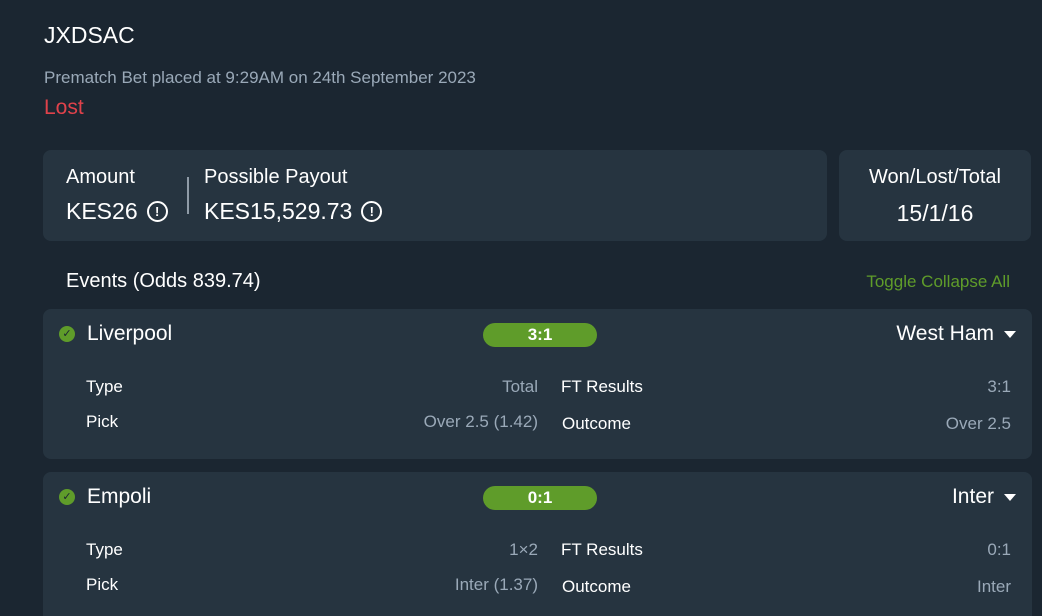 The image size is (1042, 616). What do you see at coordinates (935, 213) in the screenshot?
I see `won-lost-total-value: 15/1/16` at bounding box center [935, 213].